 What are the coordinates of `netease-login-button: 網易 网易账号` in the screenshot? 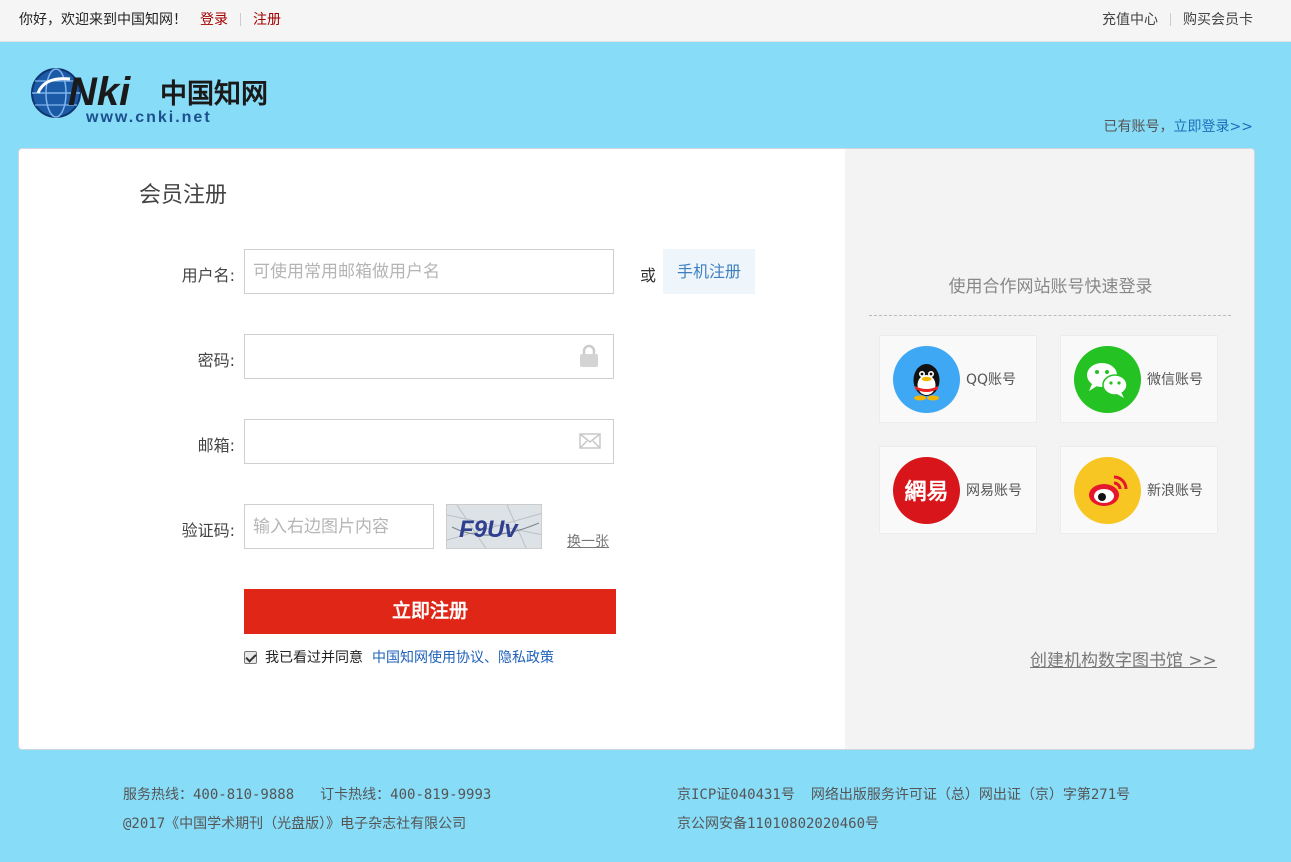 It's located at (958, 490).